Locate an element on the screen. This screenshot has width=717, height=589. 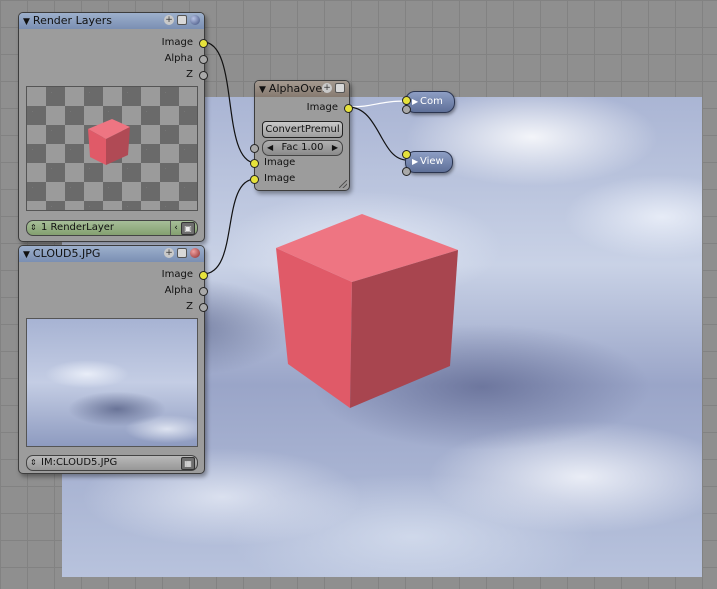
decrement-icon: ◀ is located at coordinates (270, 148).